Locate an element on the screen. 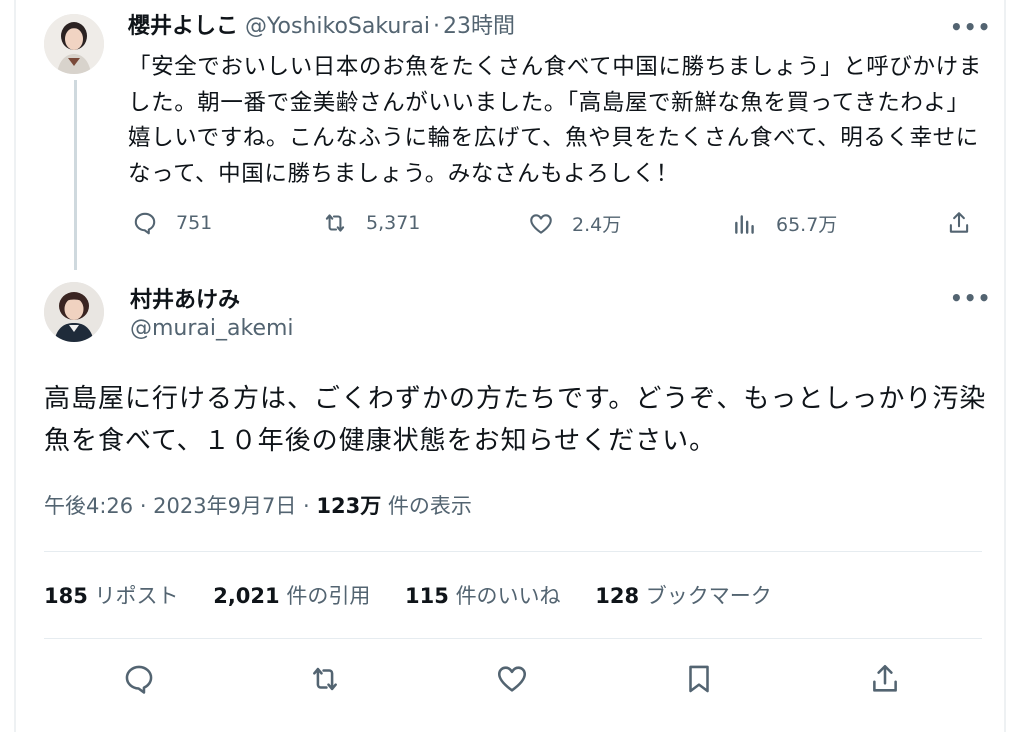 Image resolution: width=1024 pixels, height=732 pixels. stat-quotes: 2,021 件の引用 is located at coordinates (291, 596).